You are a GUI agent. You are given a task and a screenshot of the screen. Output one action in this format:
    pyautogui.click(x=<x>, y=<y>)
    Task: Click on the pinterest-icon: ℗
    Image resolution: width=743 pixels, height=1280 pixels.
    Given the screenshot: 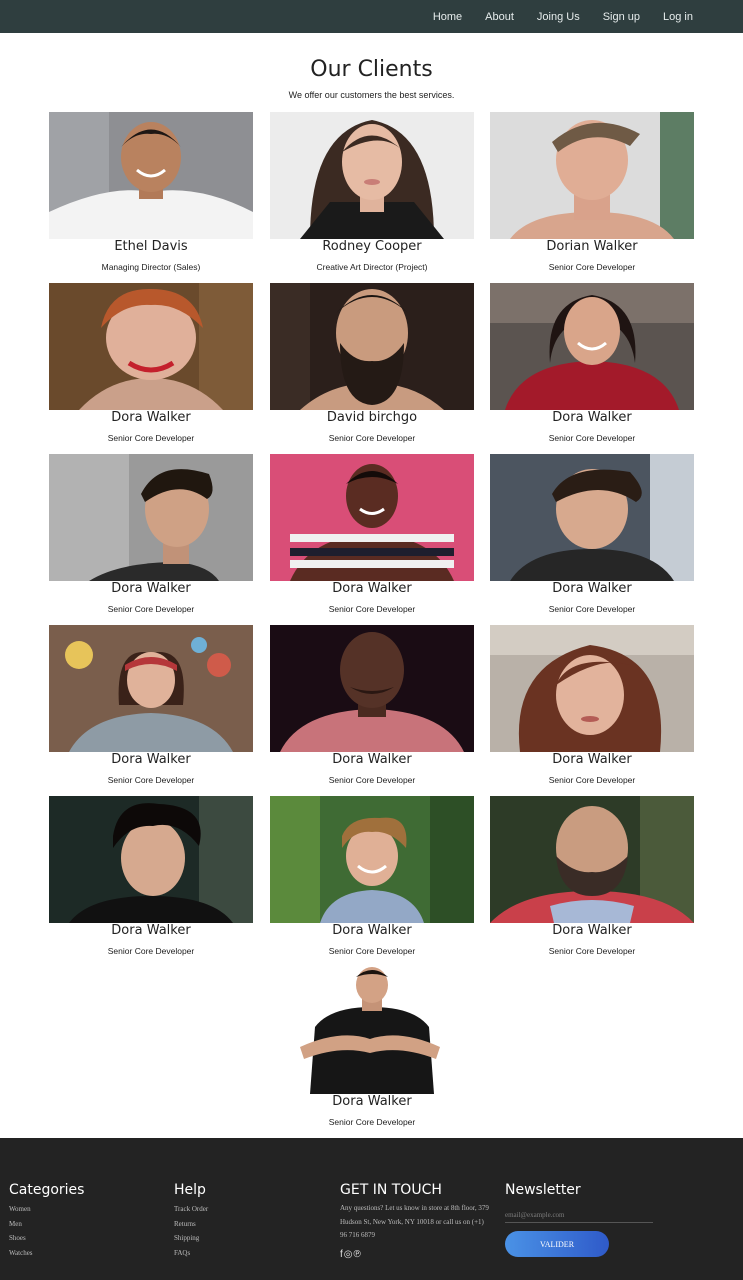 What is the action you would take?
    pyautogui.click(x=357, y=1254)
    